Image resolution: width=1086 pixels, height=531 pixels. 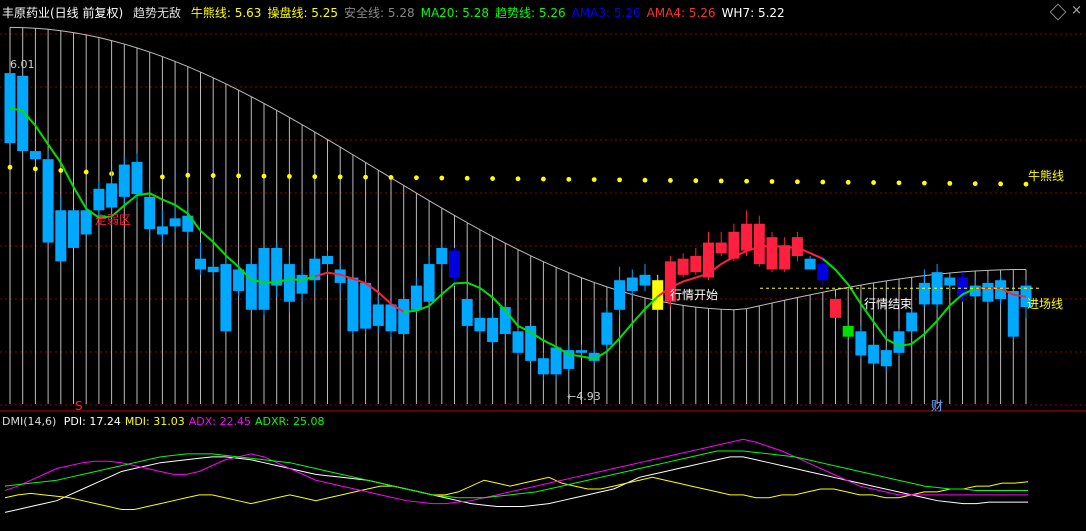 I want to click on dmi-value-pdi: PDI: 17.24, so click(x=92, y=421).